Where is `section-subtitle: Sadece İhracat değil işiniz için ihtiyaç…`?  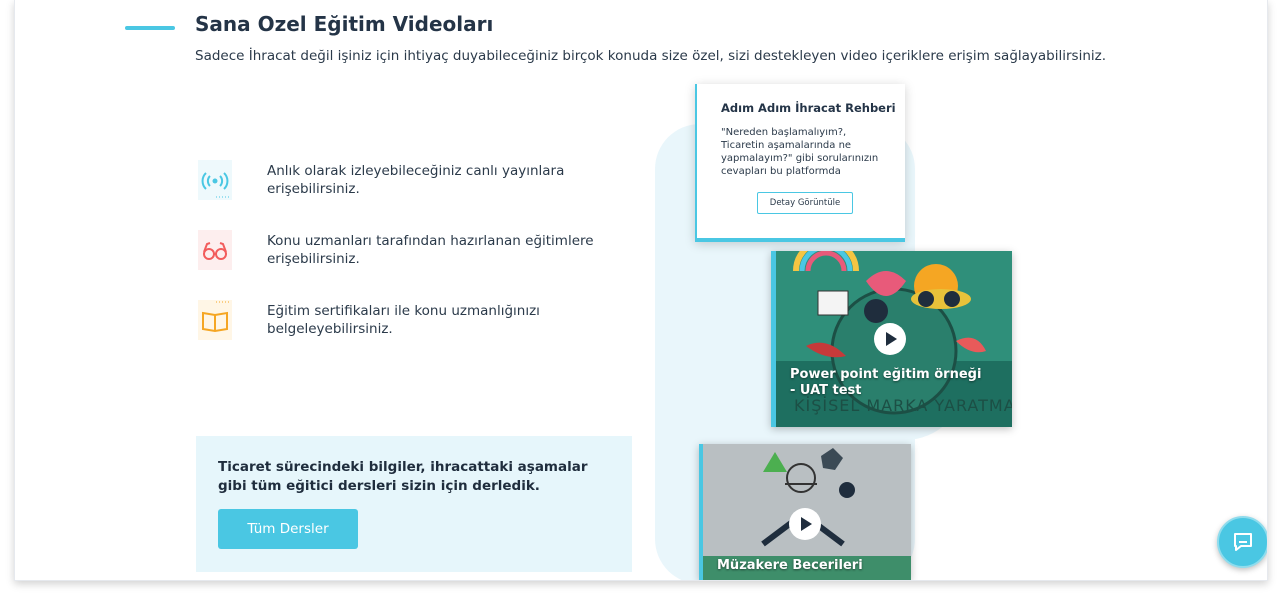 section-subtitle: Sadece İhracat değil işiniz için ihtiyaç… is located at coordinates (651, 56).